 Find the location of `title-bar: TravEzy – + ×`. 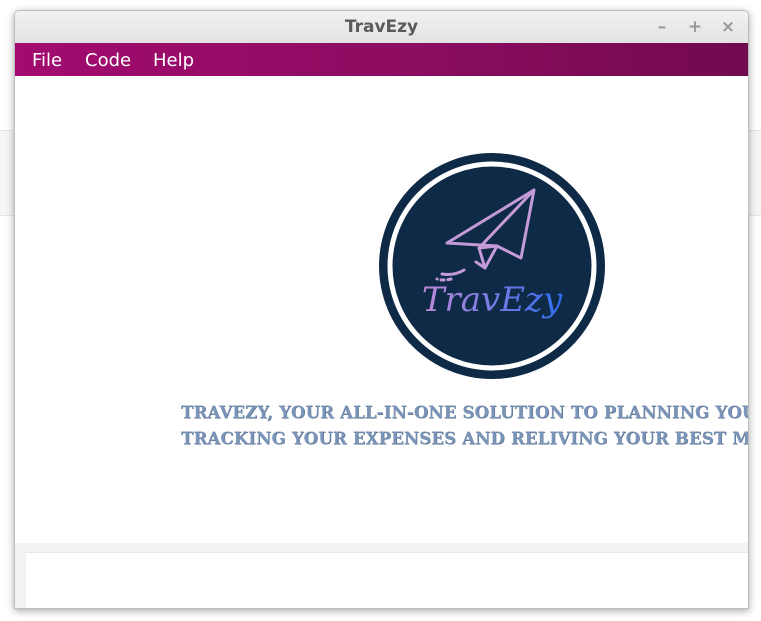

title-bar: TravEzy – + × is located at coordinates (381, 27).